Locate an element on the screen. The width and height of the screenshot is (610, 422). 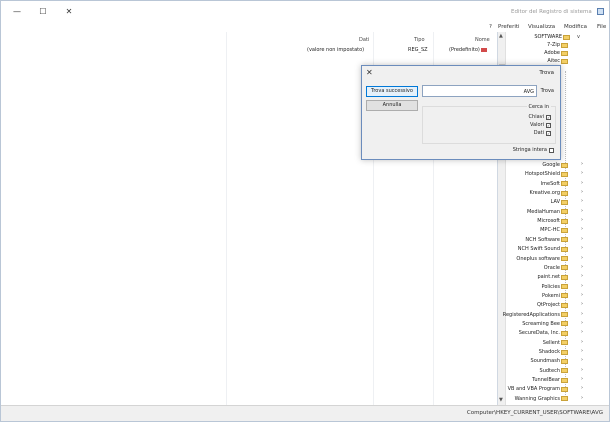
tree-item-label: paint.net is located at coordinates (548, 277).